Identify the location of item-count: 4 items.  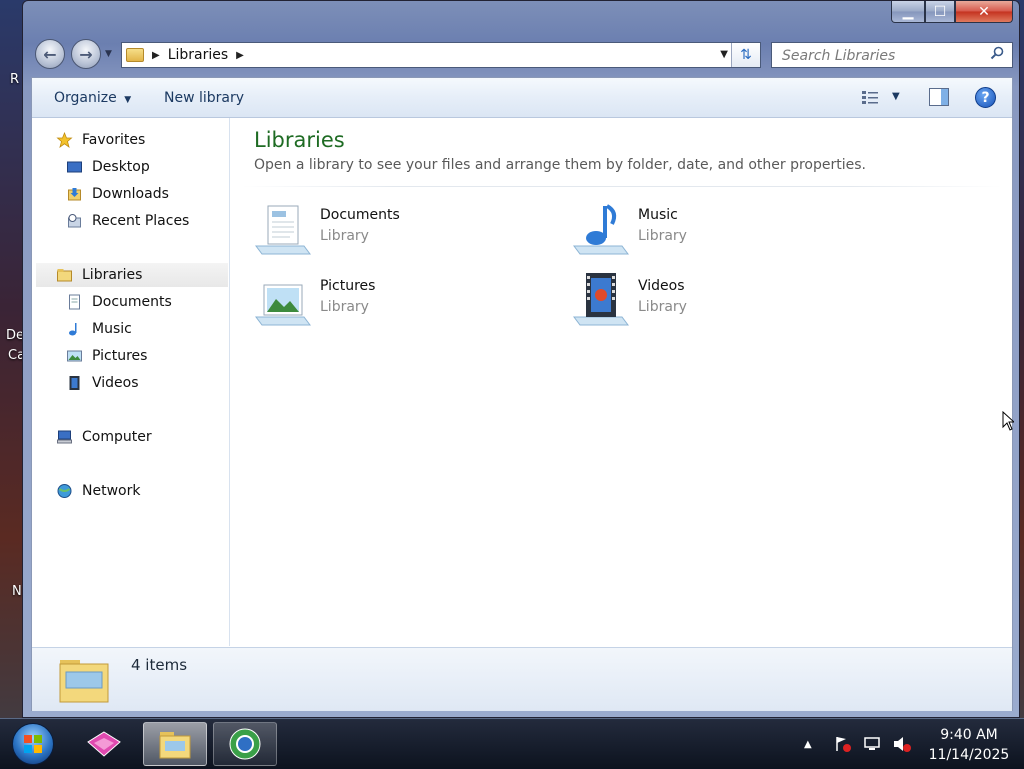
(159, 665).